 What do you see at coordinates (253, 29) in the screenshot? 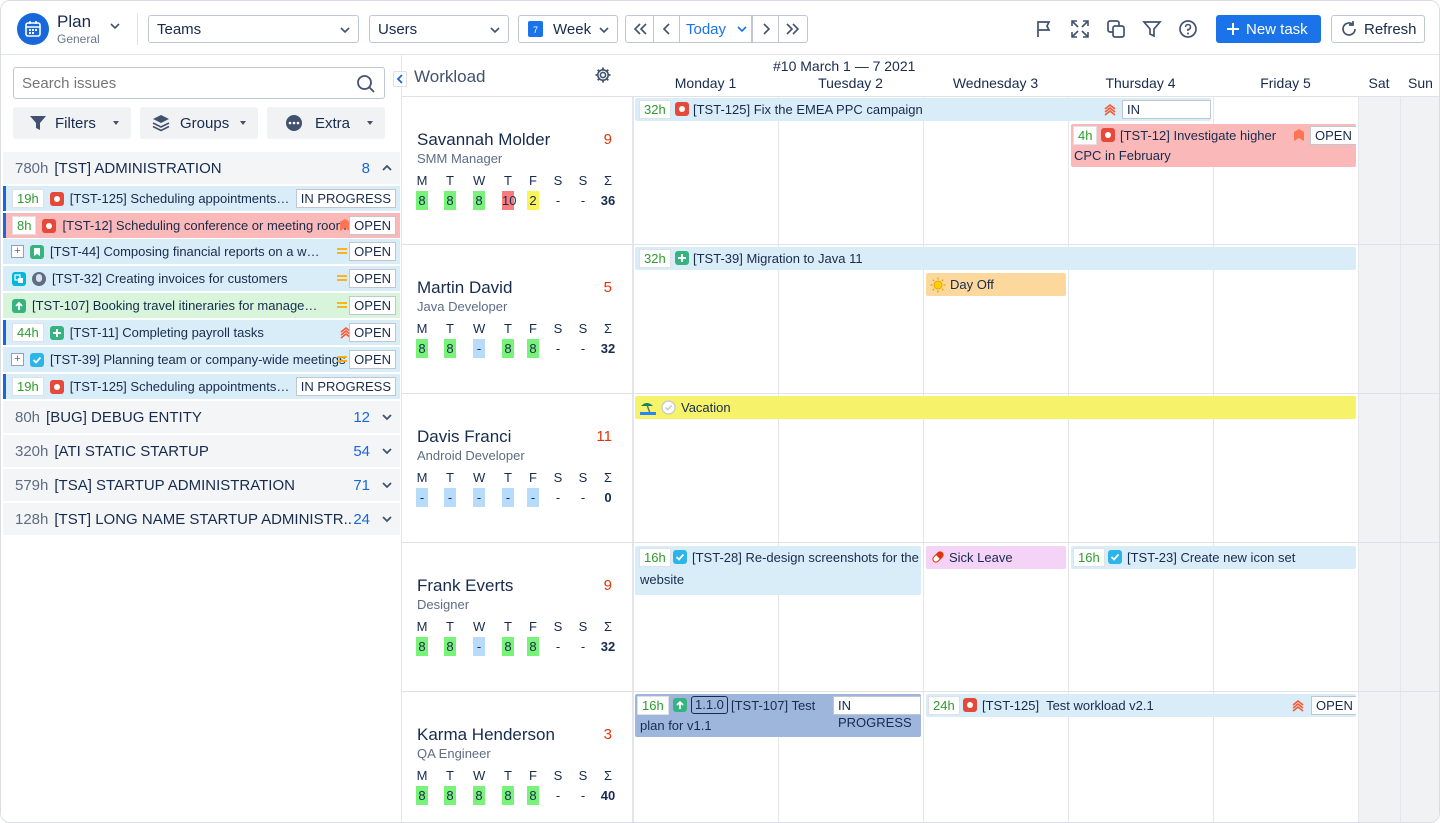
I see `teams-select: Teams` at bounding box center [253, 29].